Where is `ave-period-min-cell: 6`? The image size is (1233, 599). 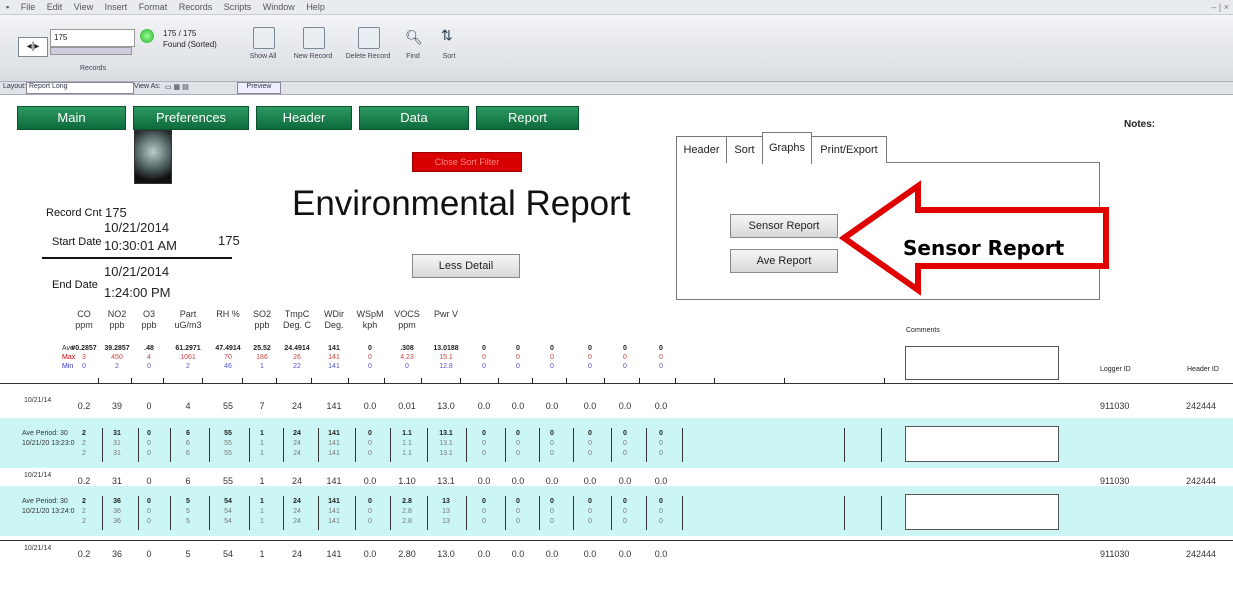
ave-period-min-cell: 6 is located at coordinates (188, 453).